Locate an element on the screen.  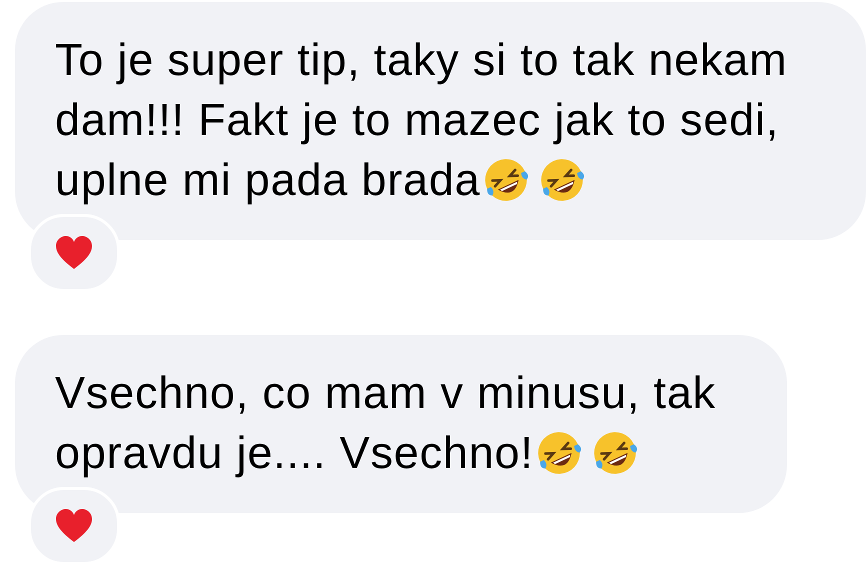
message-text: opravdu je.... Vsechno! is located at coordinates (294, 453).